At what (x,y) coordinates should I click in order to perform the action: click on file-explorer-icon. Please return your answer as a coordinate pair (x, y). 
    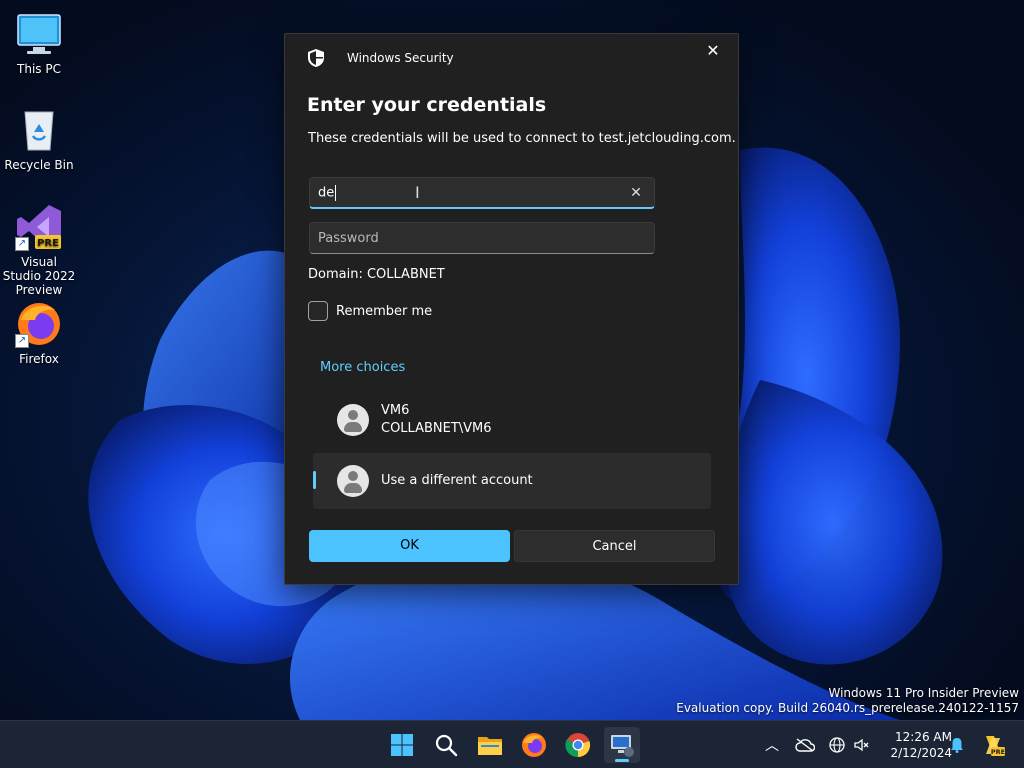
    Looking at the image, I should click on (490, 746).